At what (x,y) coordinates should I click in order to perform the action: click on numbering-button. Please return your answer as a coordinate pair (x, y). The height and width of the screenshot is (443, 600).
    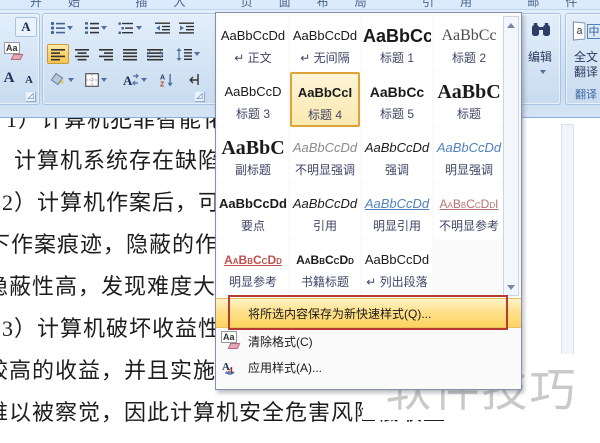
    Looking at the image, I should click on (95, 28).